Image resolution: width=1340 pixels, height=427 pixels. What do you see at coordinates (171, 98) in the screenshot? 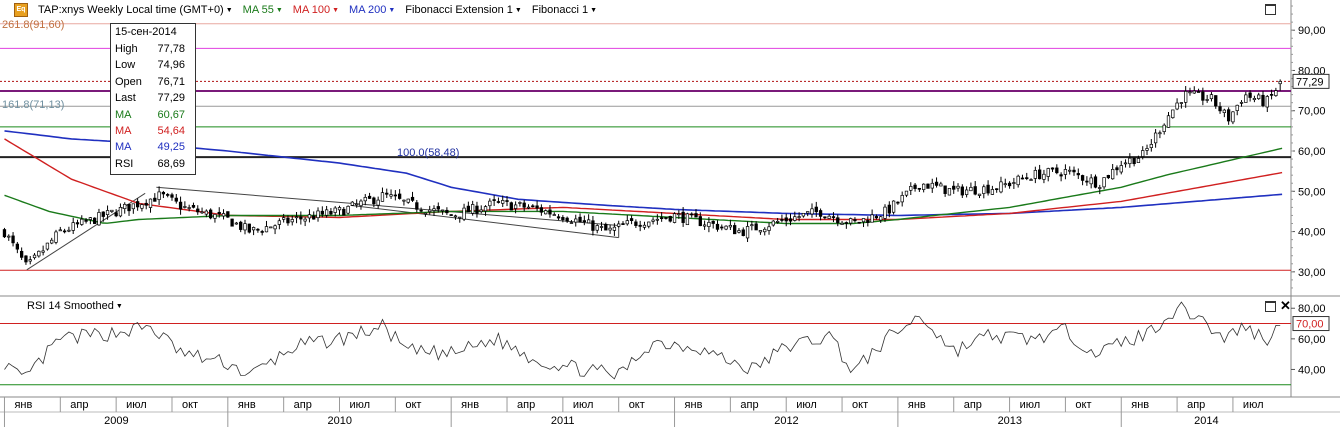
I see `tooltip-value: 77,29` at bounding box center [171, 98].